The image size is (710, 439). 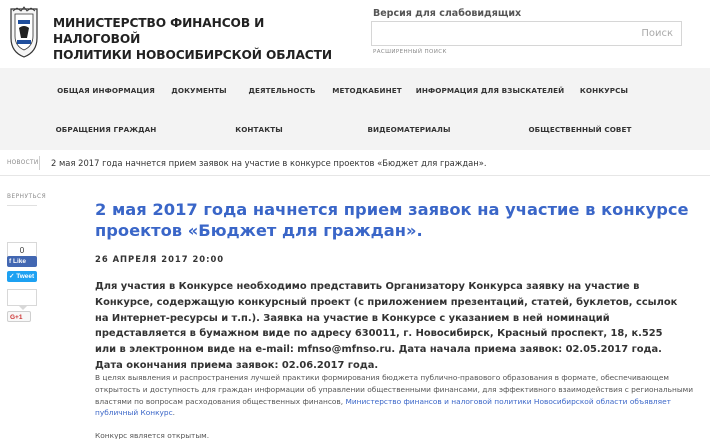 I want to click on nav-item-contacts: КОНТАКТЫ, so click(x=259, y=129).